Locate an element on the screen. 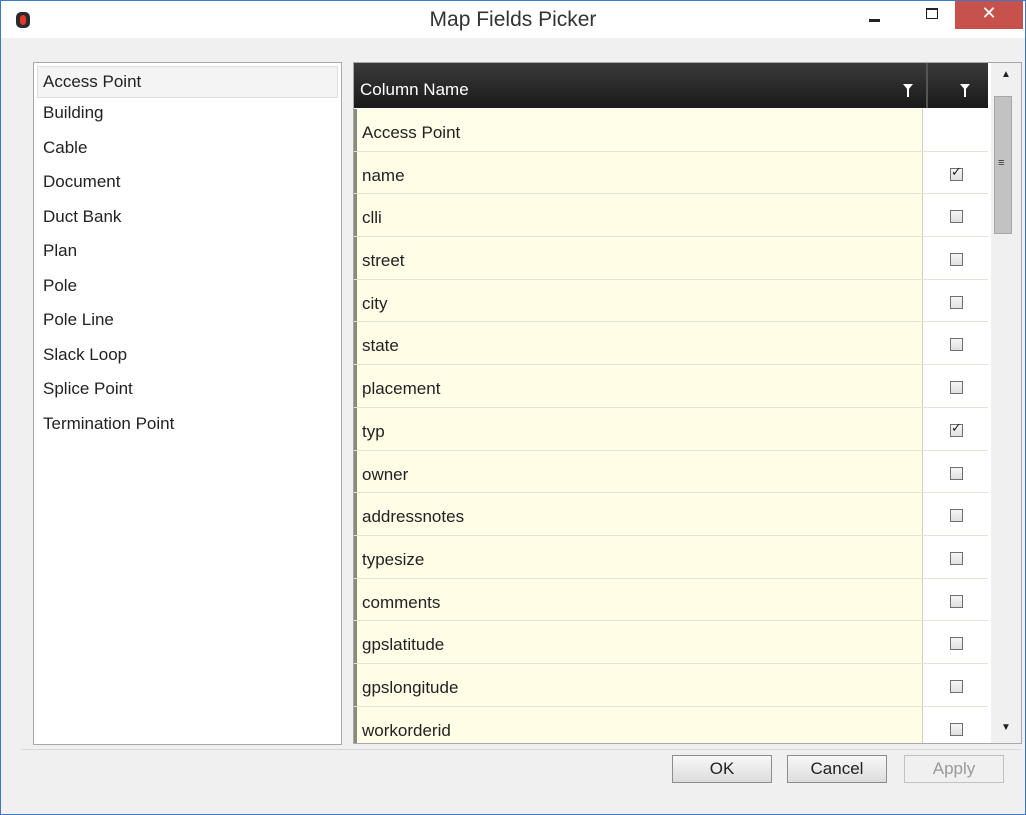 Image resolution: width=1026 pixels, height=815 pixels. field-name-cell: street is located at coordinates (638, 258).